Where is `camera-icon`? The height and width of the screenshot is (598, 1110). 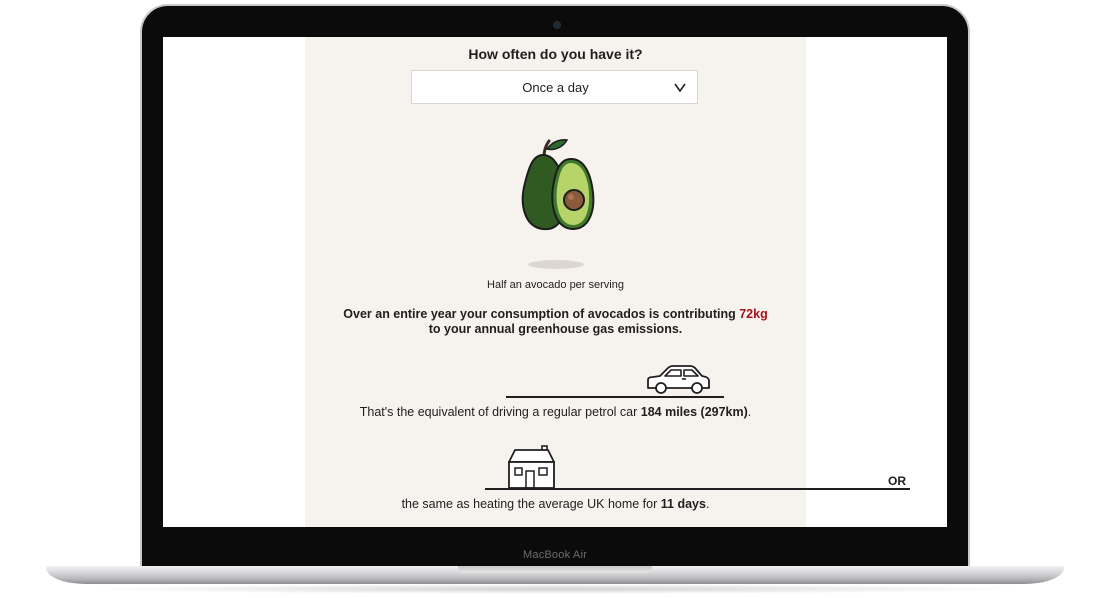
camera-icon is located at coordinates (557, 25).